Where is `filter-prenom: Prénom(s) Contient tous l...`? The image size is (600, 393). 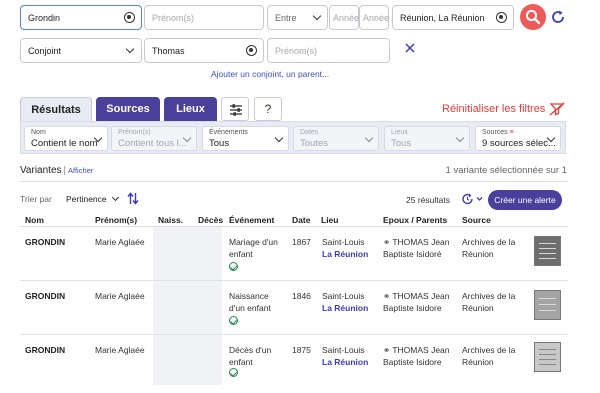 filter-prenom: Prénom(s) Contient tous l... is located at coordinates (154, 138).